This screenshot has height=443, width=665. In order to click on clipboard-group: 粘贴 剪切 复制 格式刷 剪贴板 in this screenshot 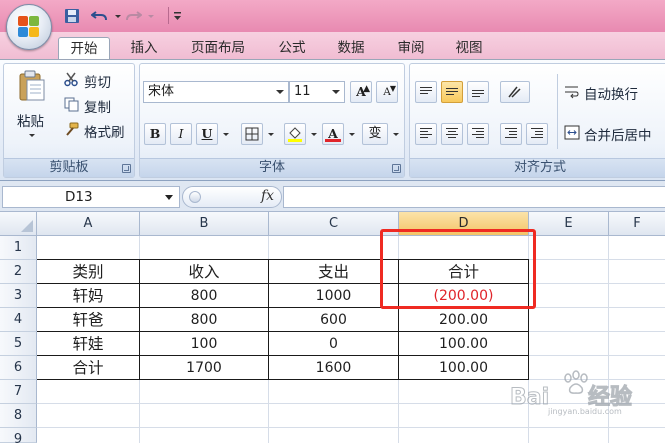, I will do `click(69, 120)`.